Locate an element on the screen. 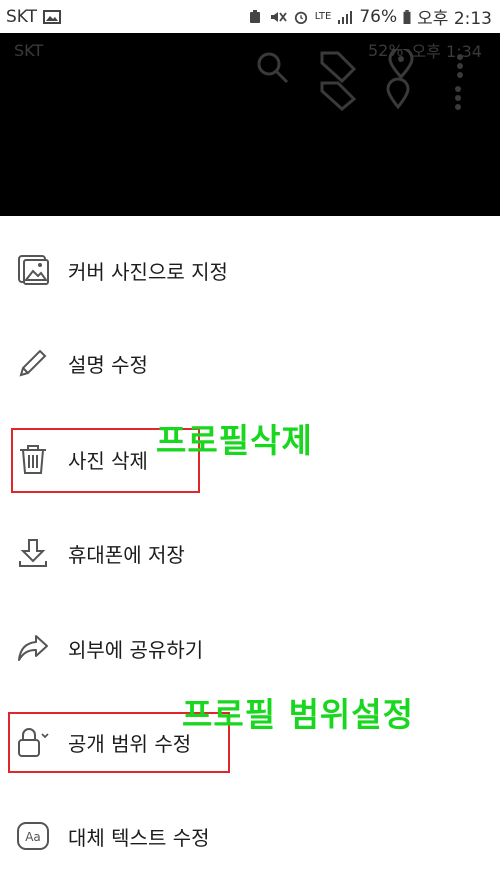  edit-description-item: 설명 수정 is located at coordinates (250, 363).